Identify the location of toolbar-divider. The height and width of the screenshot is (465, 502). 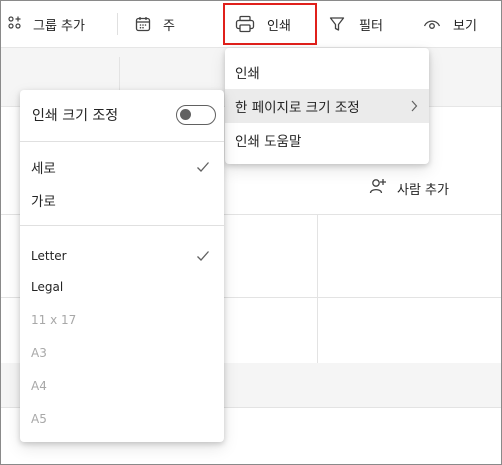
(117, 24).